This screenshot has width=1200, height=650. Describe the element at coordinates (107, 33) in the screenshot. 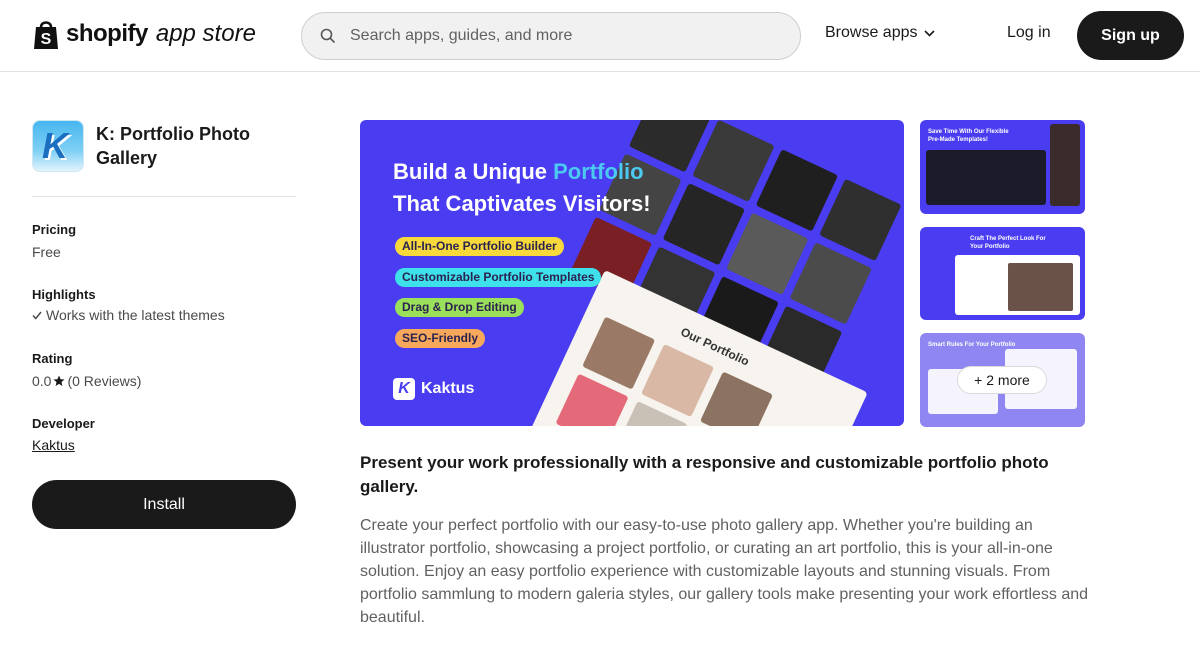

I see `brand-name: shopify` at that location.